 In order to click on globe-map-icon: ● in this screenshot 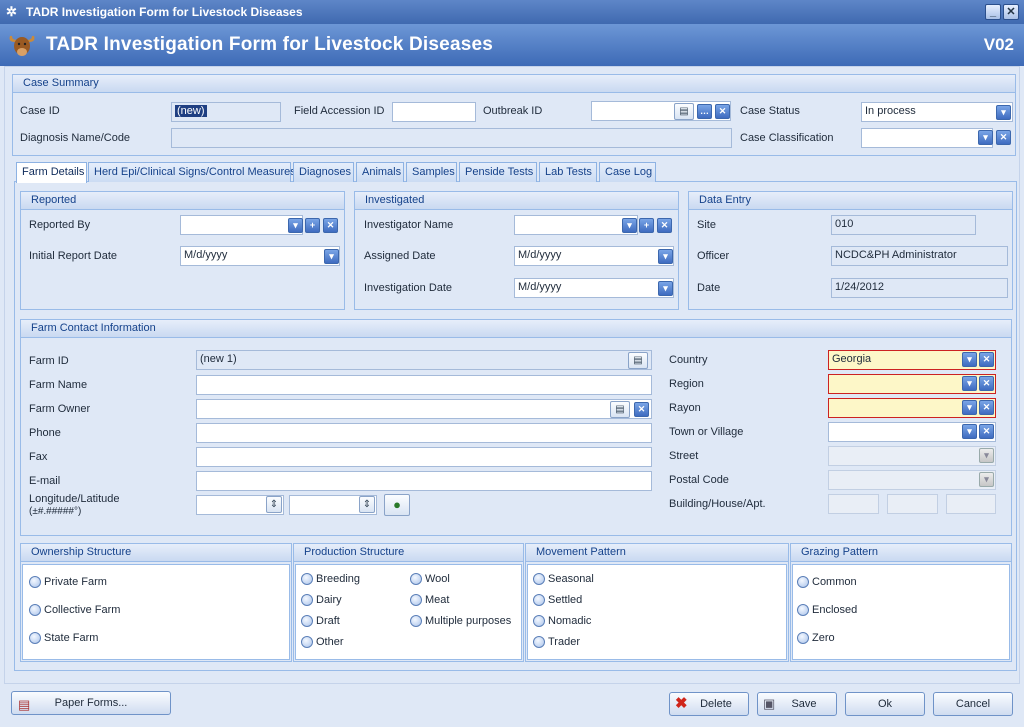, I will do `click(397, 505)`.